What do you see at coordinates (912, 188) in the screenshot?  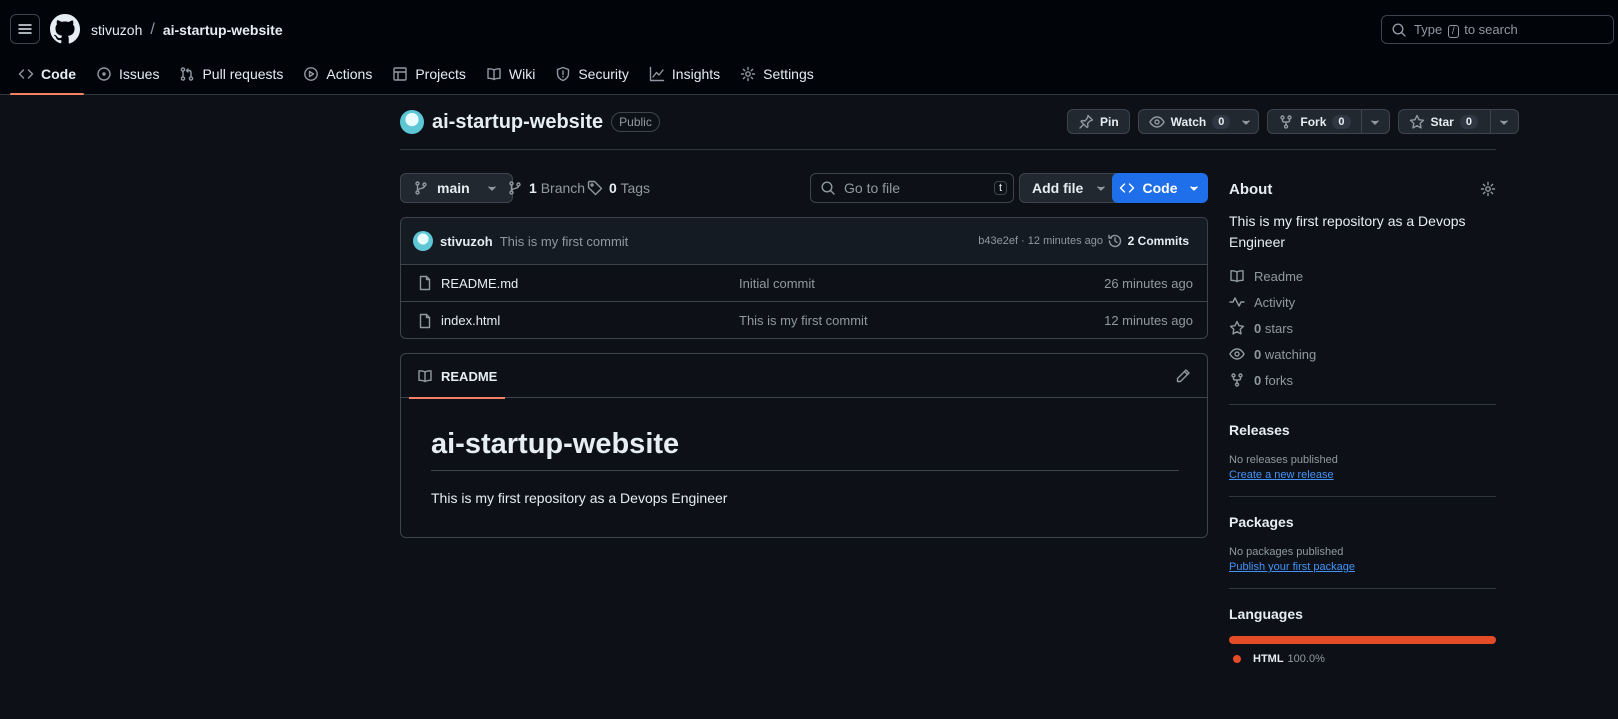 I see `go-to-file-input: Go to file t` at bounding box center [912, 188].